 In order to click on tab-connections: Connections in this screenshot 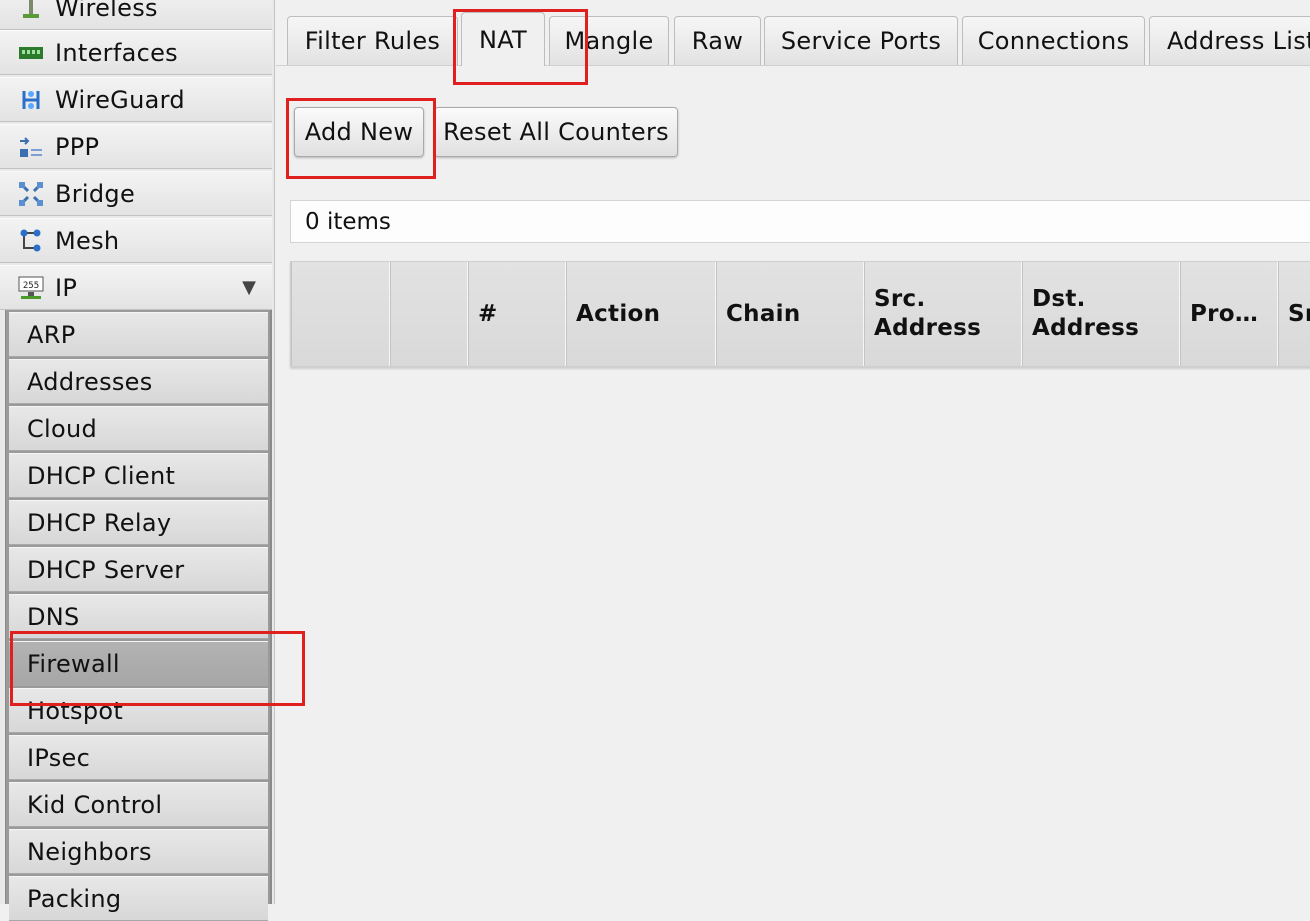, I will do `click(1053, 40)`.